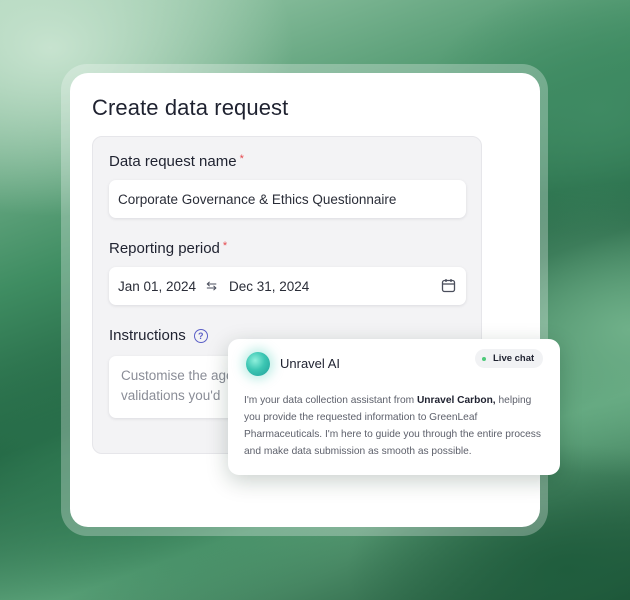 This screenshot has height=600, width=630. Describe the element at coordinates (190, 107) in the screenshot. I see `page-title: Create data request` at that location.